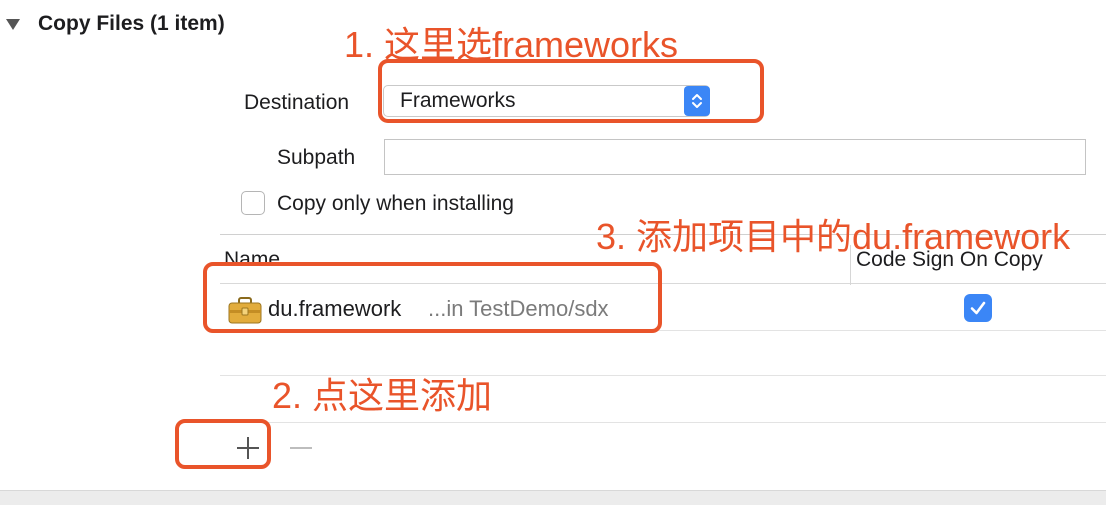  I want to click on checkmark-icon, so click(978, 308).